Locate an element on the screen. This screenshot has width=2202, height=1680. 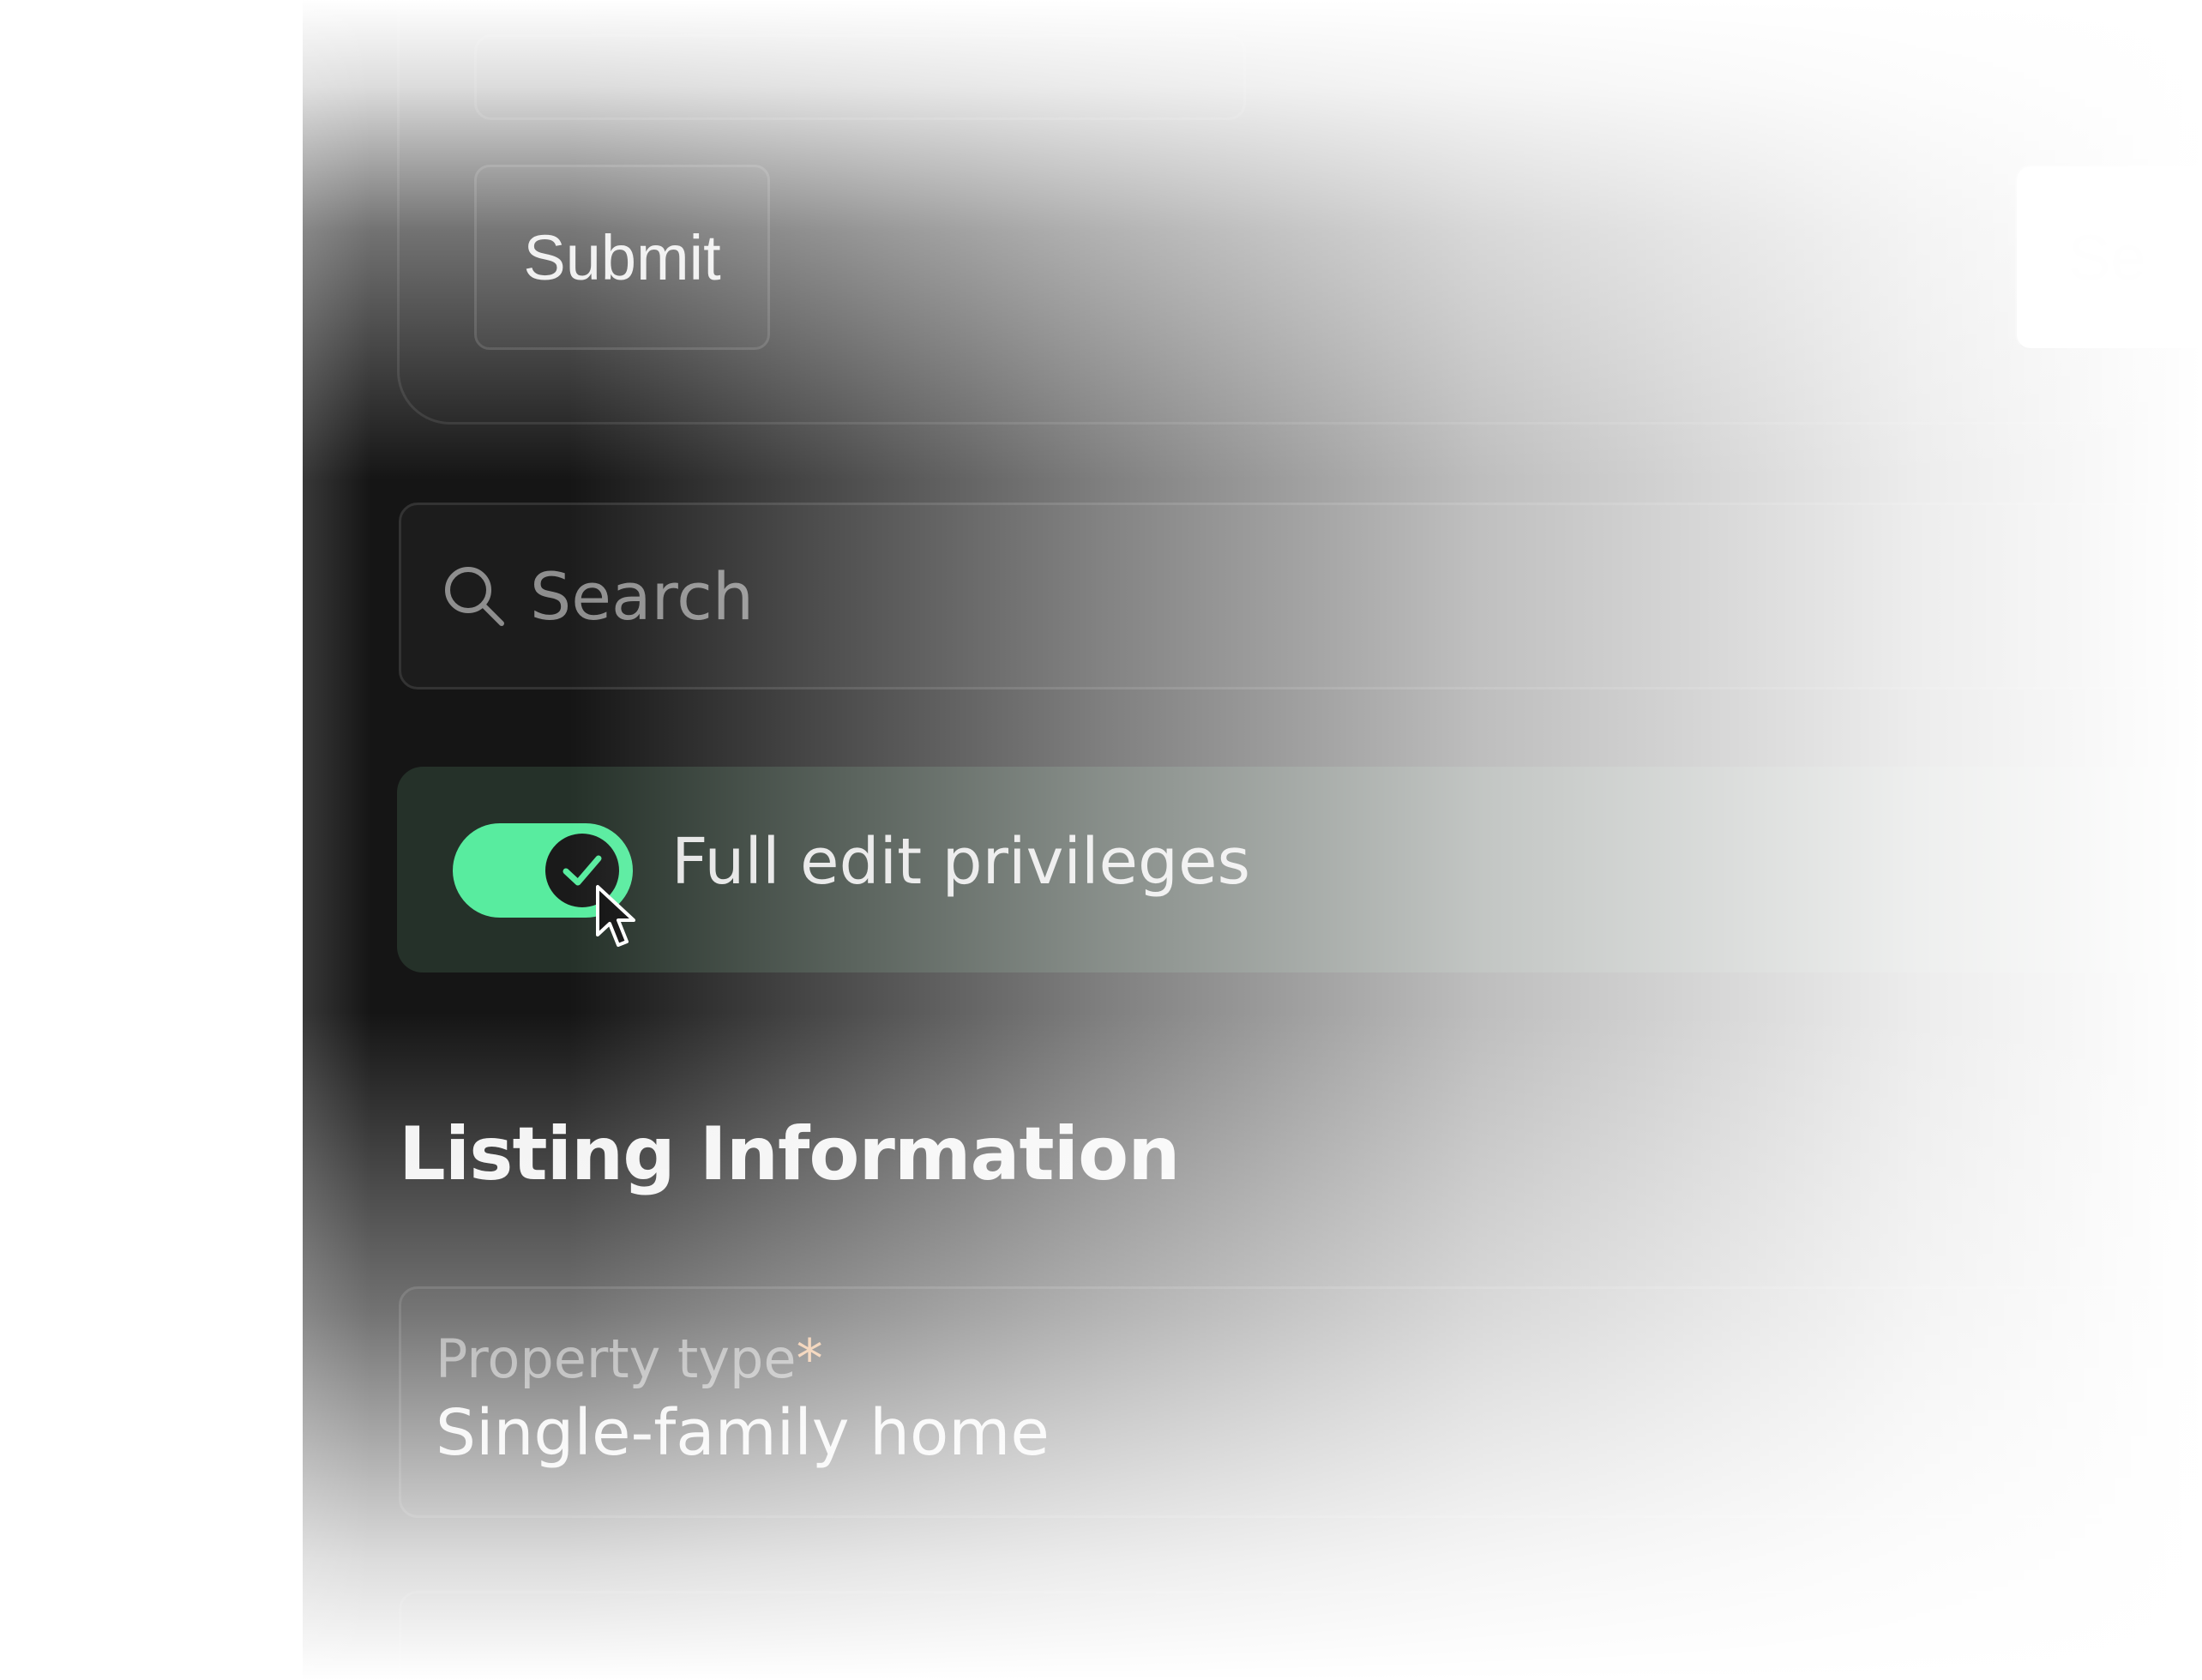
secondary-button: Se is located at coordinates (2108, 257).